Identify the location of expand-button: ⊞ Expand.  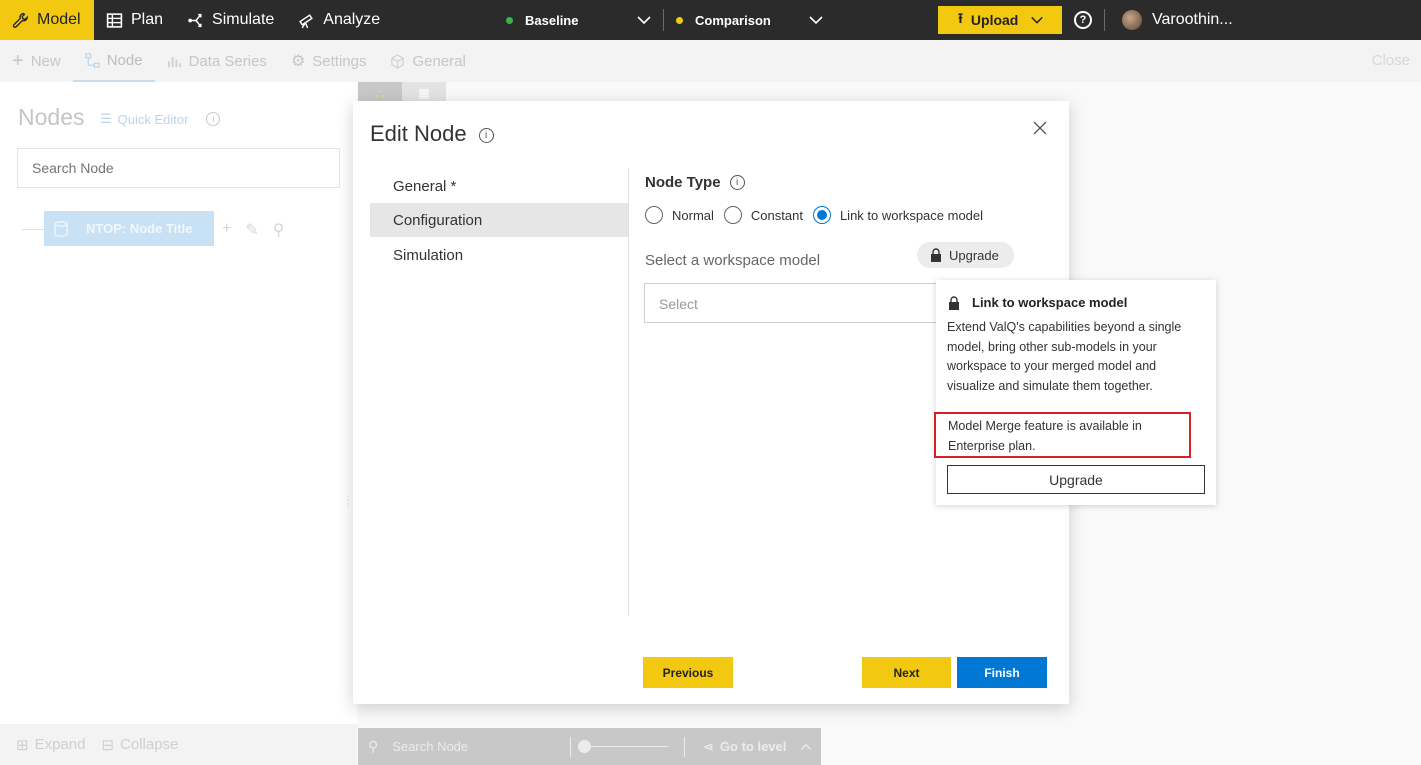
(50, 745).